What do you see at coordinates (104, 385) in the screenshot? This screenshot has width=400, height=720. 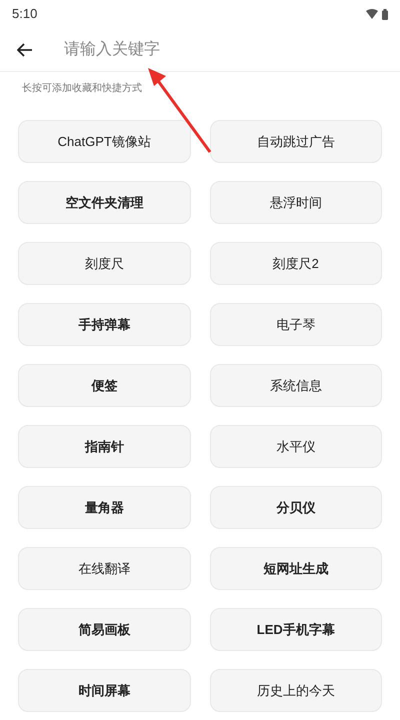 I see `tool-button: 便签` at bounding box center [104, 385].